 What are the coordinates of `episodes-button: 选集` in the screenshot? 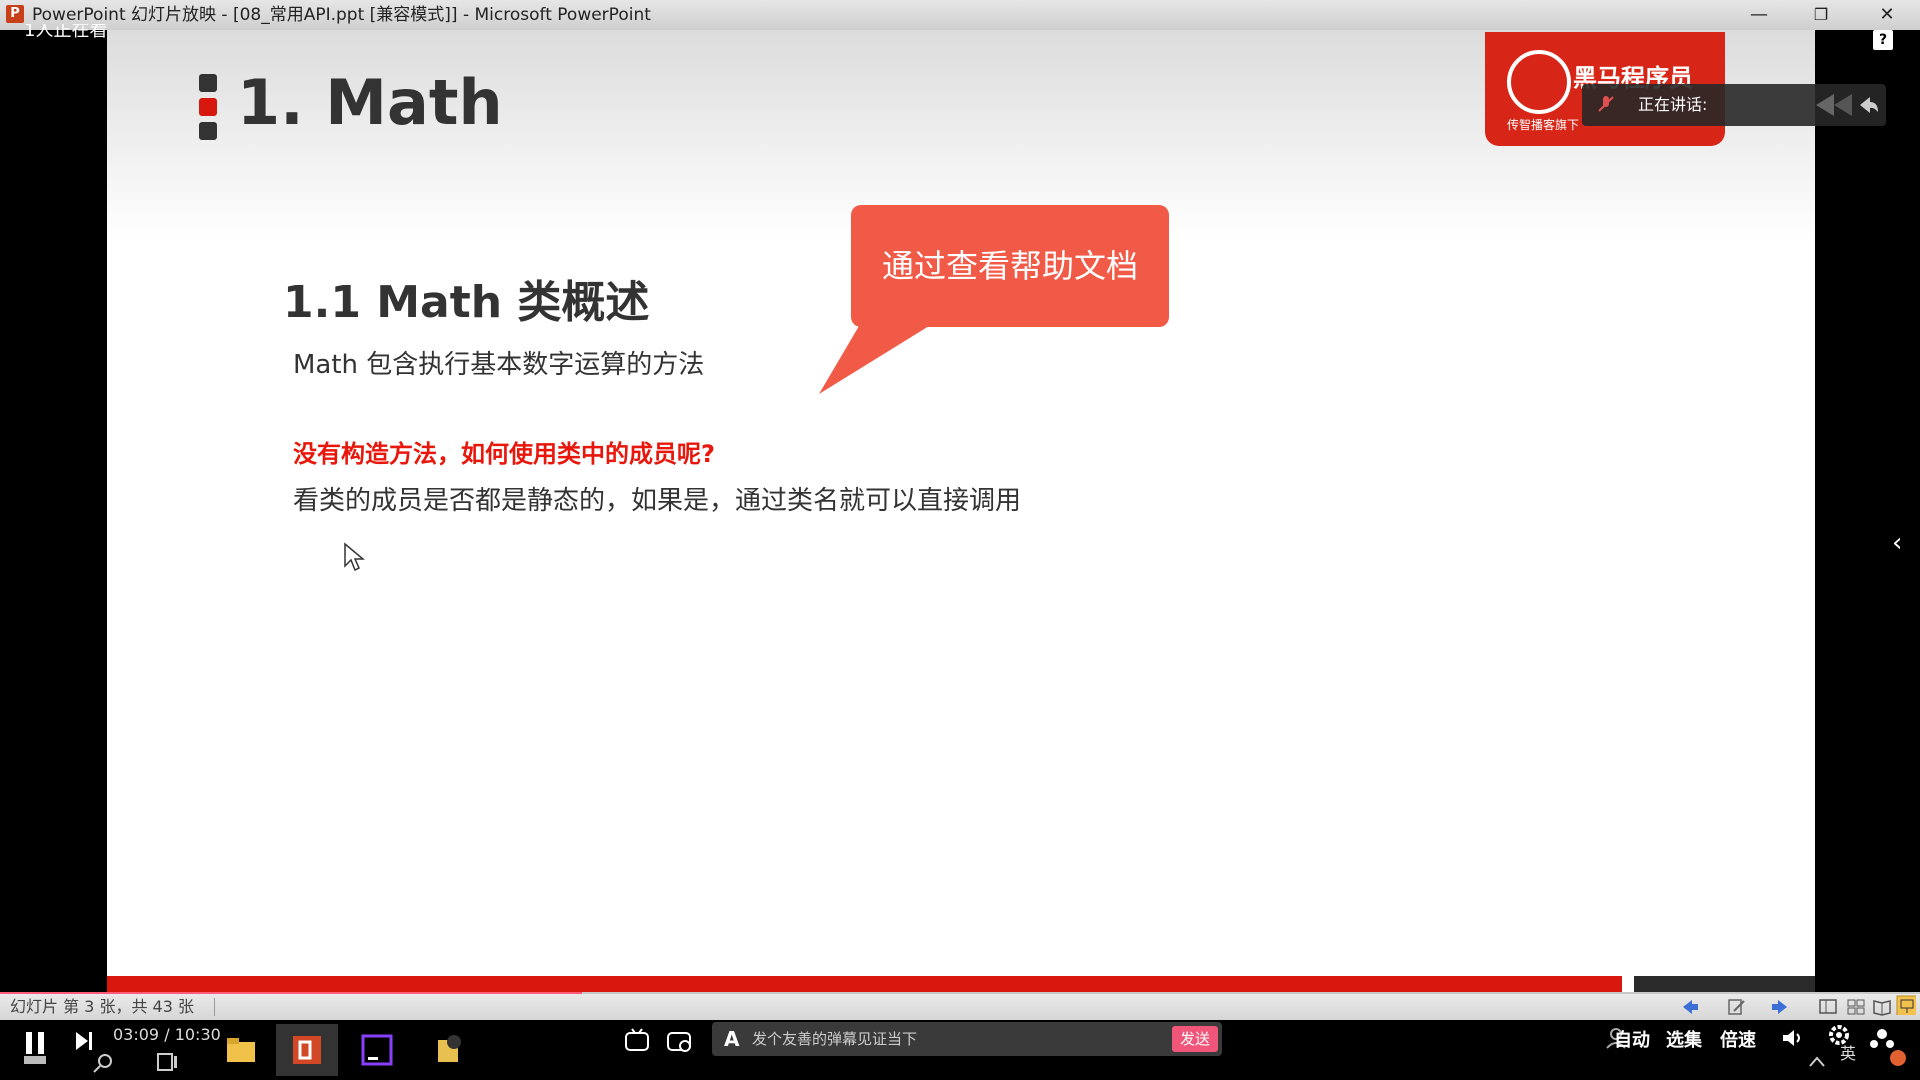 It's located at (1684, 1039).